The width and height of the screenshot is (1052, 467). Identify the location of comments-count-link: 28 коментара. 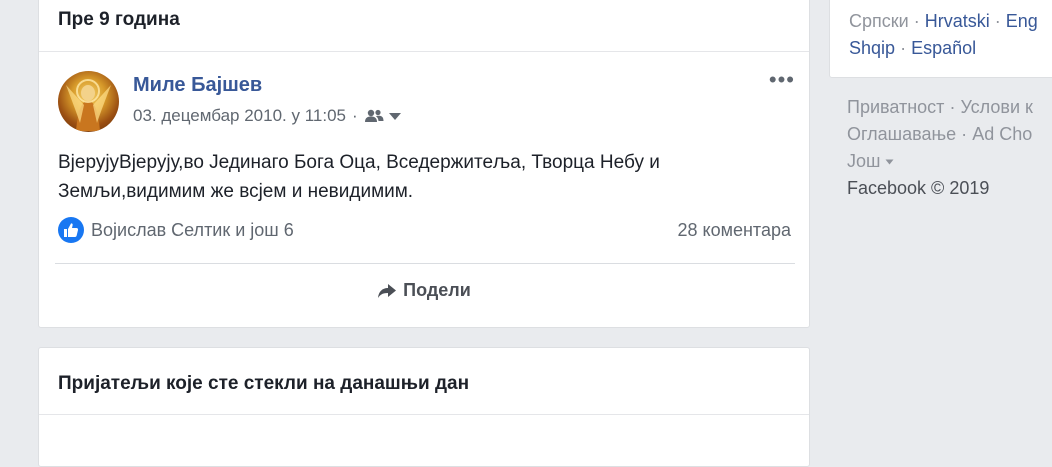
(734, 230).